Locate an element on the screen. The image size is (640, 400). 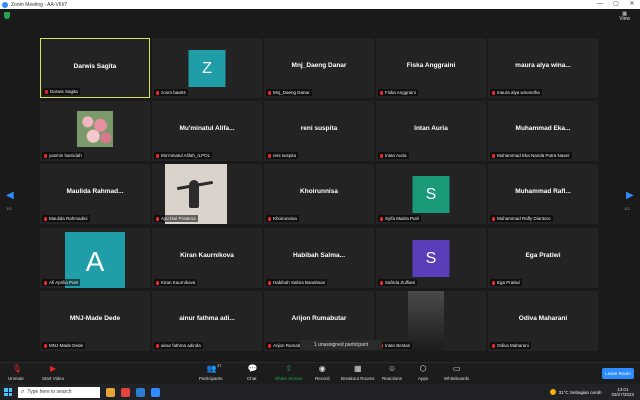
reactions-button: ☺ Reactions is located at coordinates (392, 373).